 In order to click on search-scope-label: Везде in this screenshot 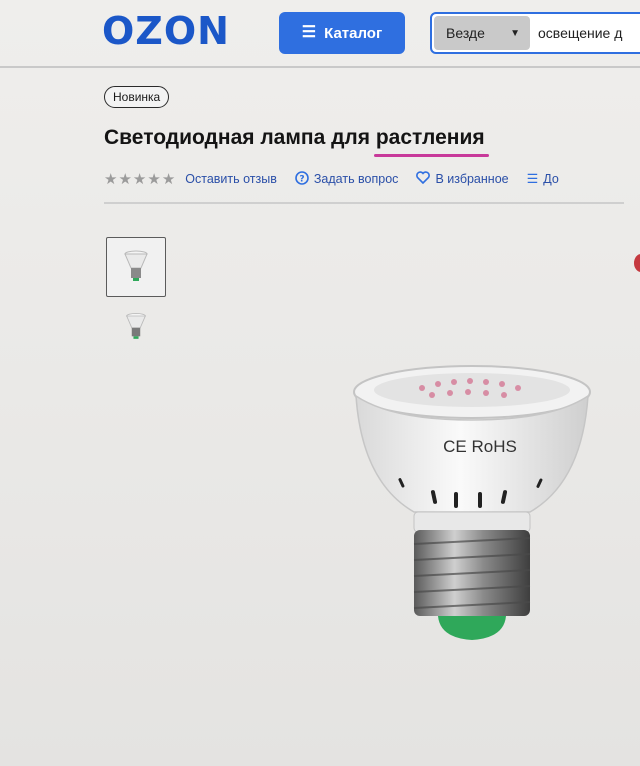, I will do `click(465, 33)`.